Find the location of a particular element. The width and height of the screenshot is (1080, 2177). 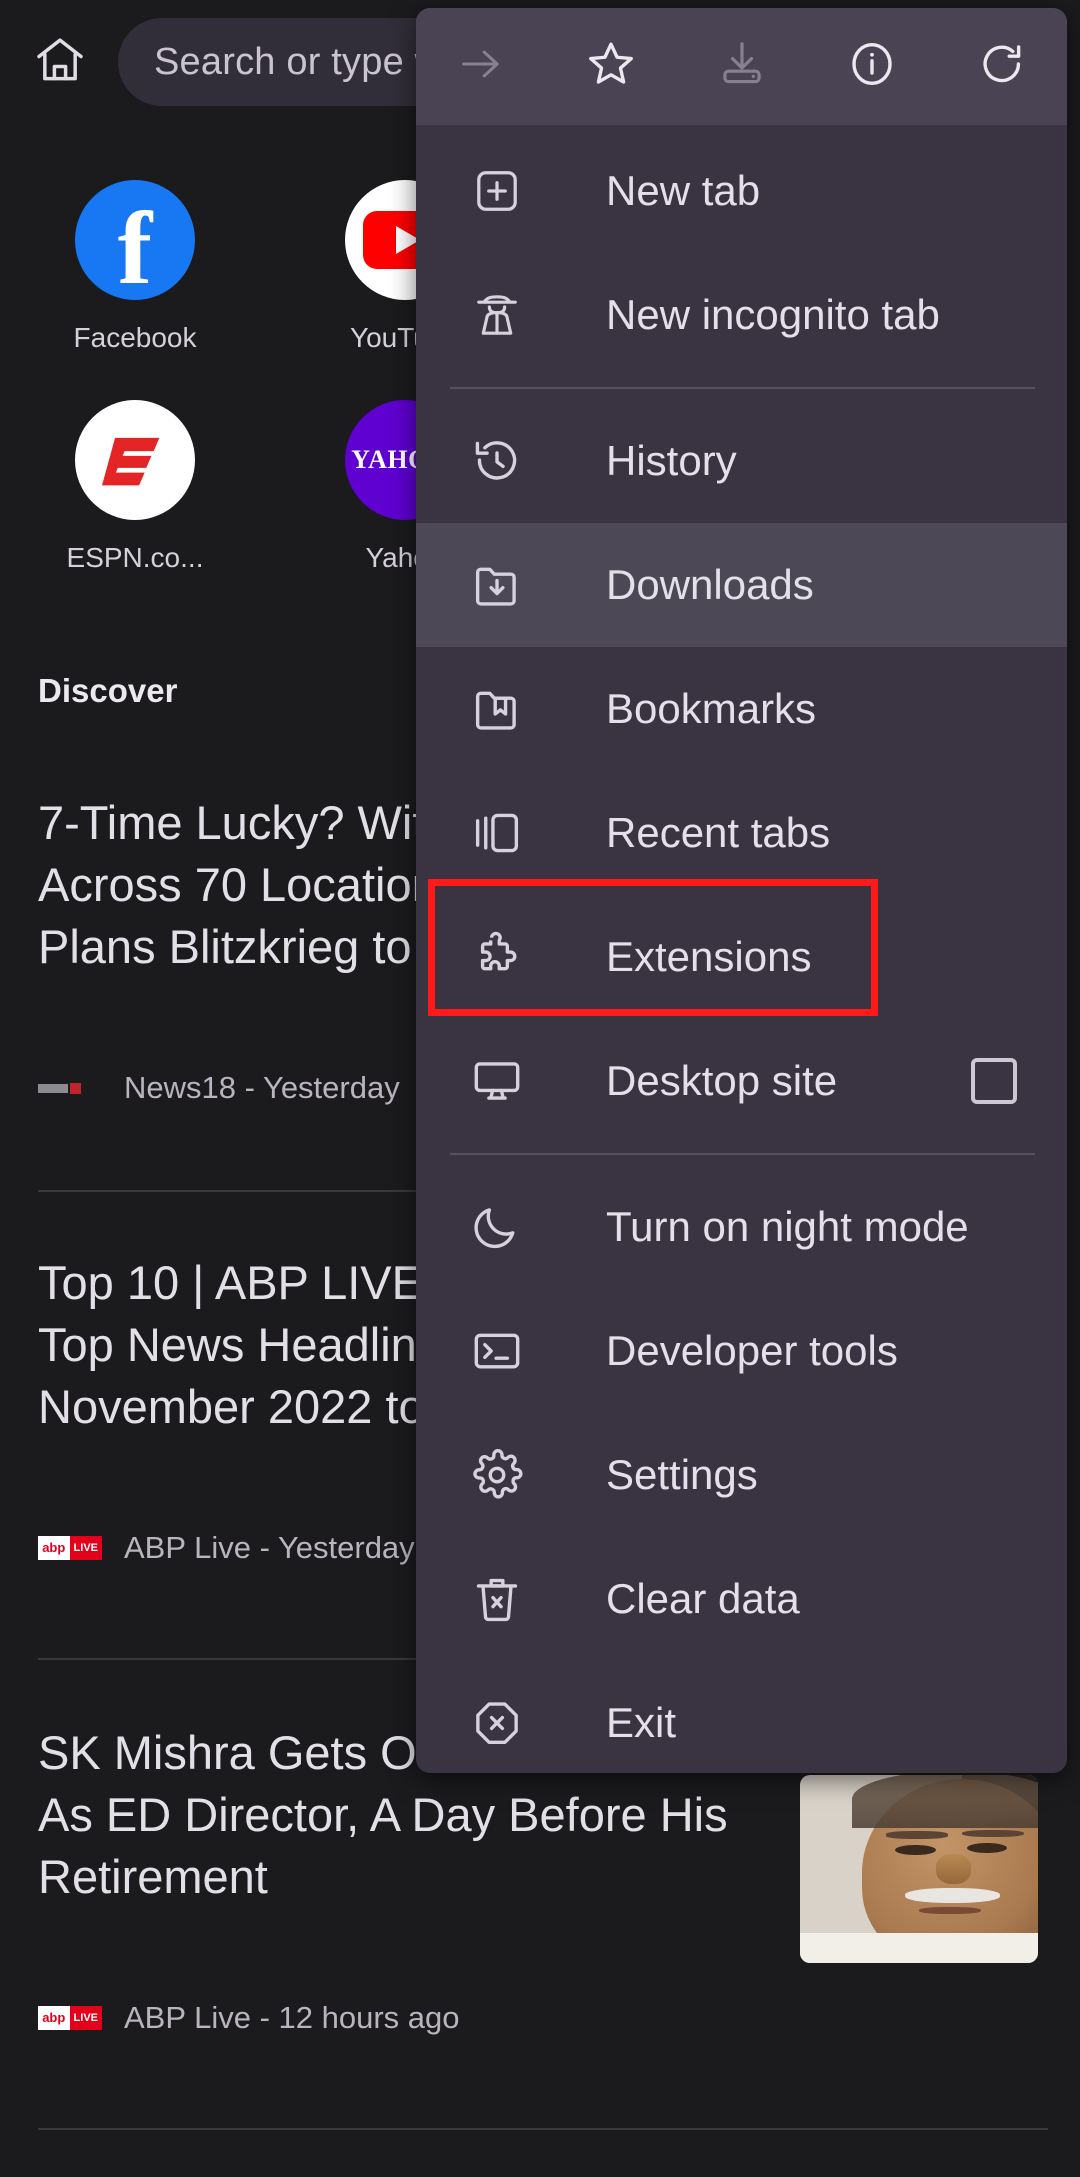

menu-item-label: Turn on night mode is located at coordinates (787, 1226).